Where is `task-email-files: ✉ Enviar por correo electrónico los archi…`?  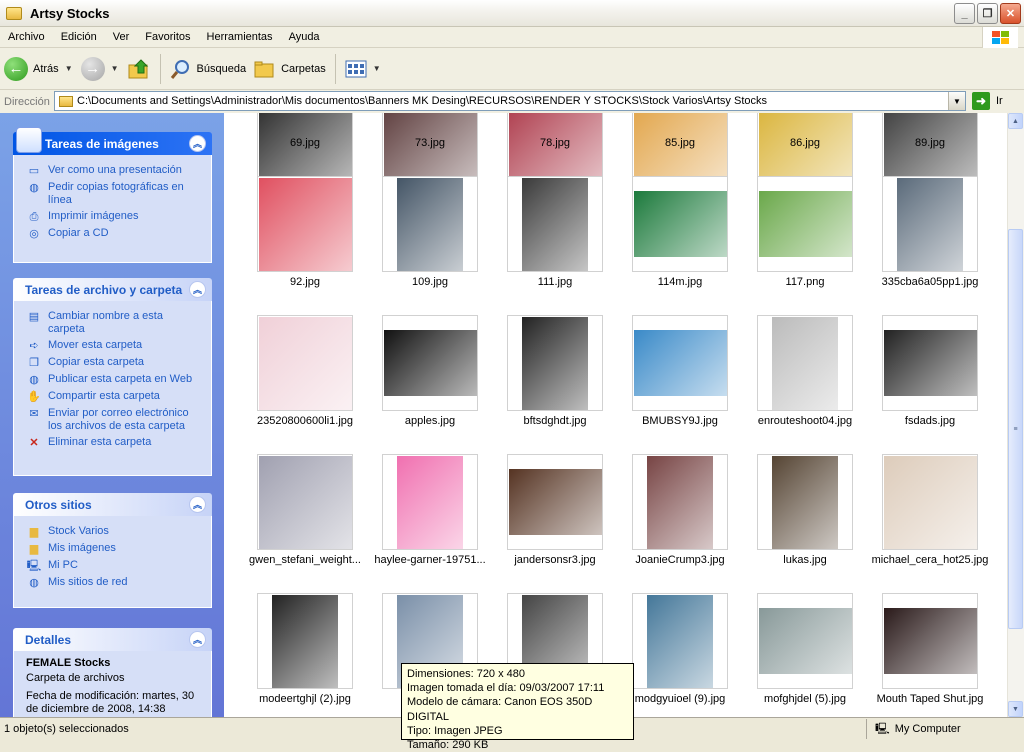 task-email-files: ✉ Enviar por correo electrónico los archi… is located at coordinates (113, 420).